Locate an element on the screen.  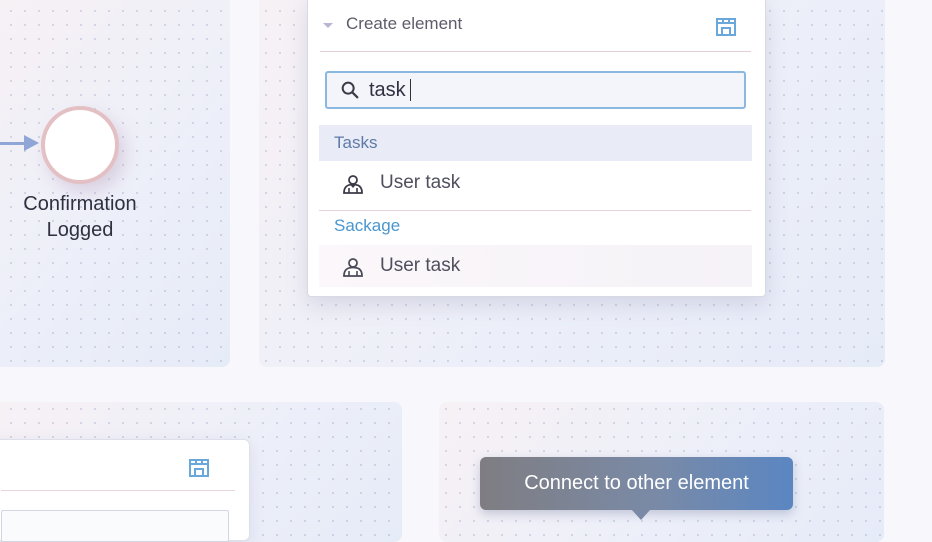
search-input is located at coordinates (549, 90).